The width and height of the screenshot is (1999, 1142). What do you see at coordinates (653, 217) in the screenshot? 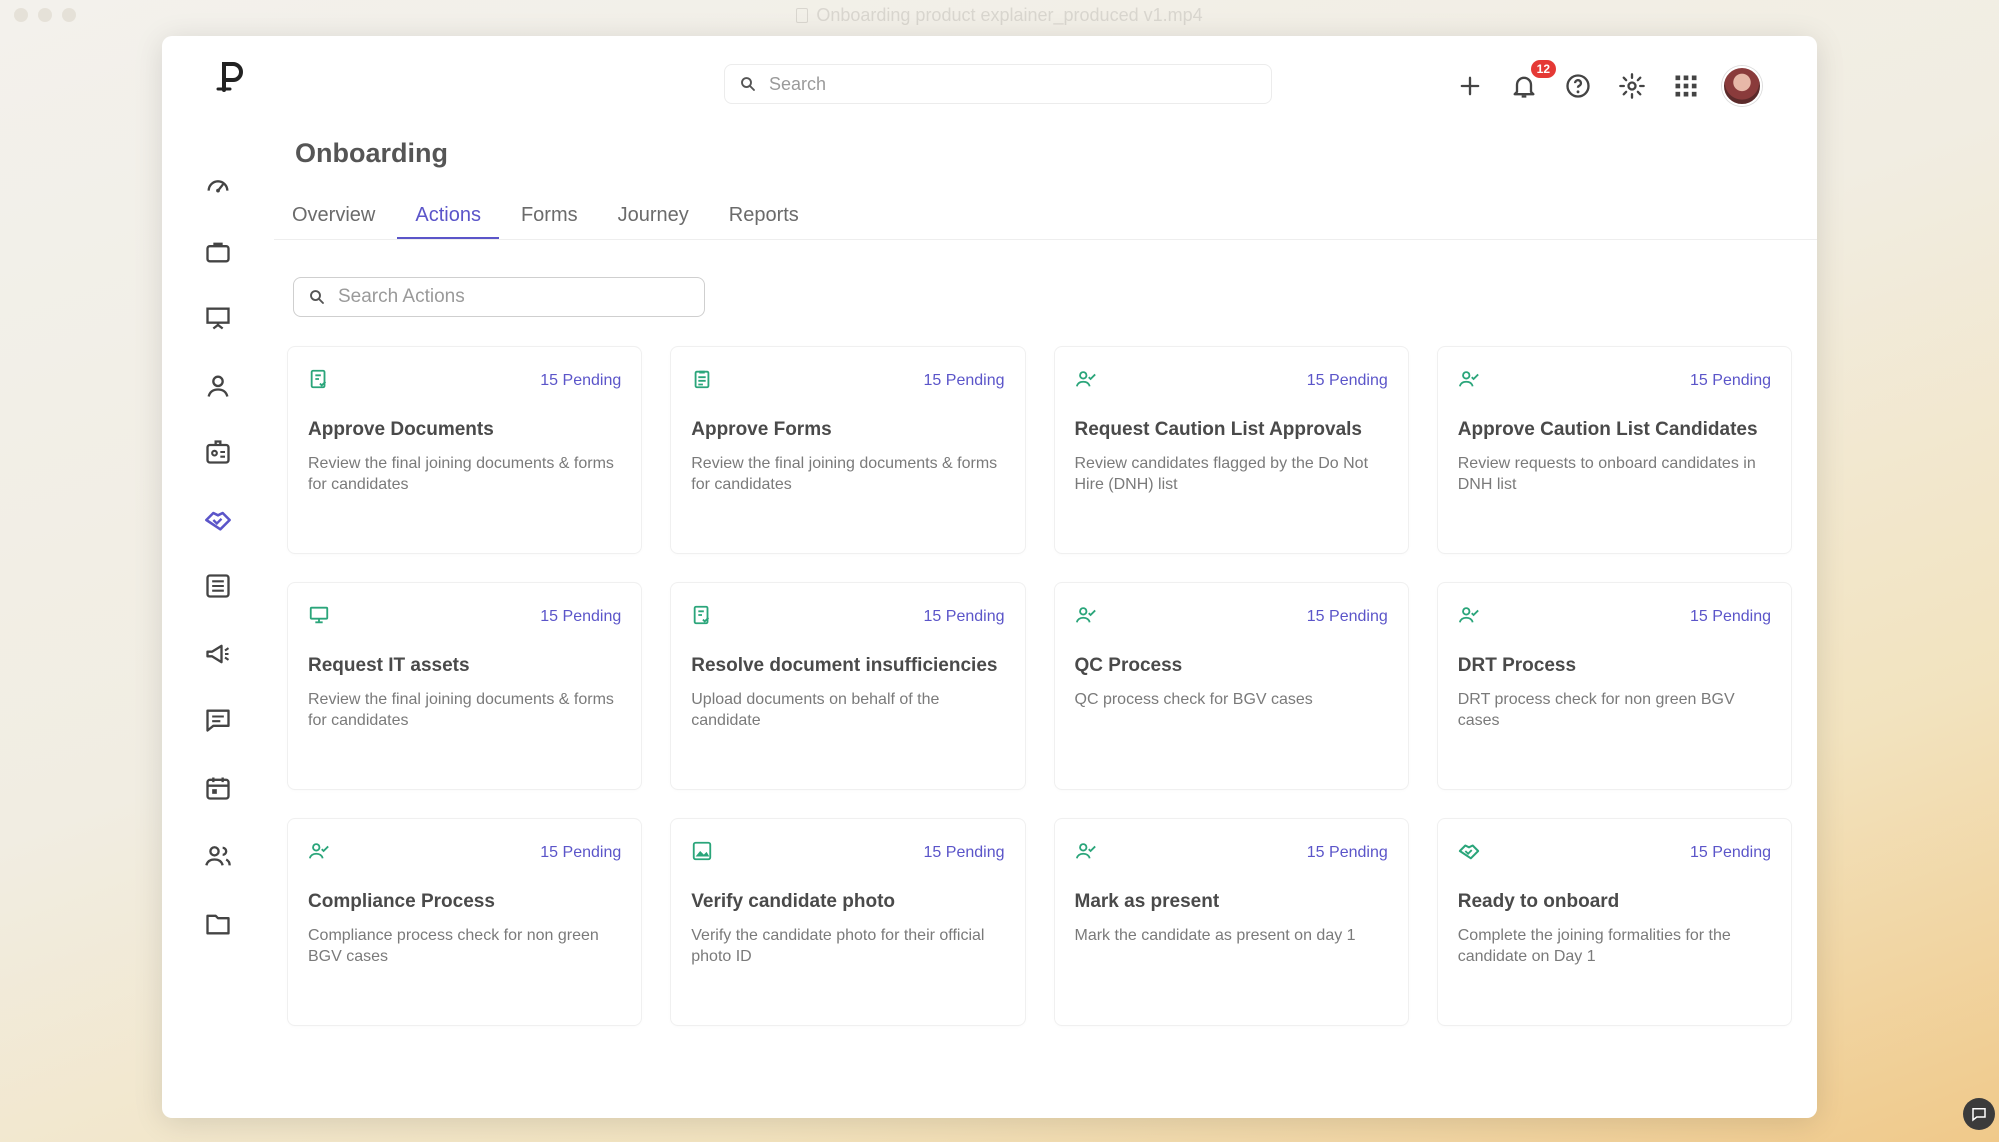
I see `tab-journey: Journey` at bounding box center [653, 217].